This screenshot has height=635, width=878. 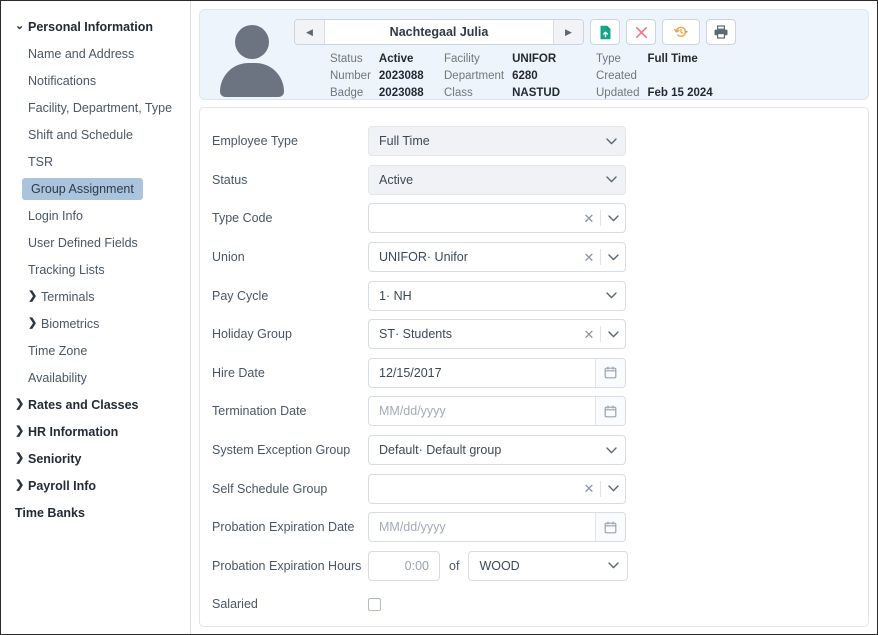 I want to click on sidebar-item-biometrics: ❯ Biometrics, so click(x=95, y=323).